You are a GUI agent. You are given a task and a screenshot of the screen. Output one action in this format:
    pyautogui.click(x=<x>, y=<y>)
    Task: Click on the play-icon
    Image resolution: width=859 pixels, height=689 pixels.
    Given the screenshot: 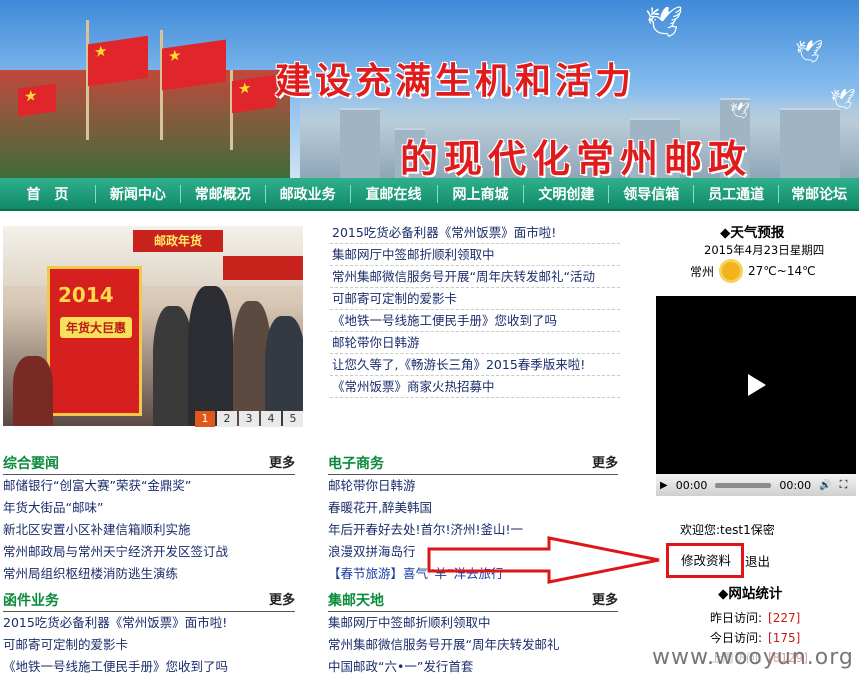 What is the action you would take?
    pyautogui.click(x=757, y=385)
    